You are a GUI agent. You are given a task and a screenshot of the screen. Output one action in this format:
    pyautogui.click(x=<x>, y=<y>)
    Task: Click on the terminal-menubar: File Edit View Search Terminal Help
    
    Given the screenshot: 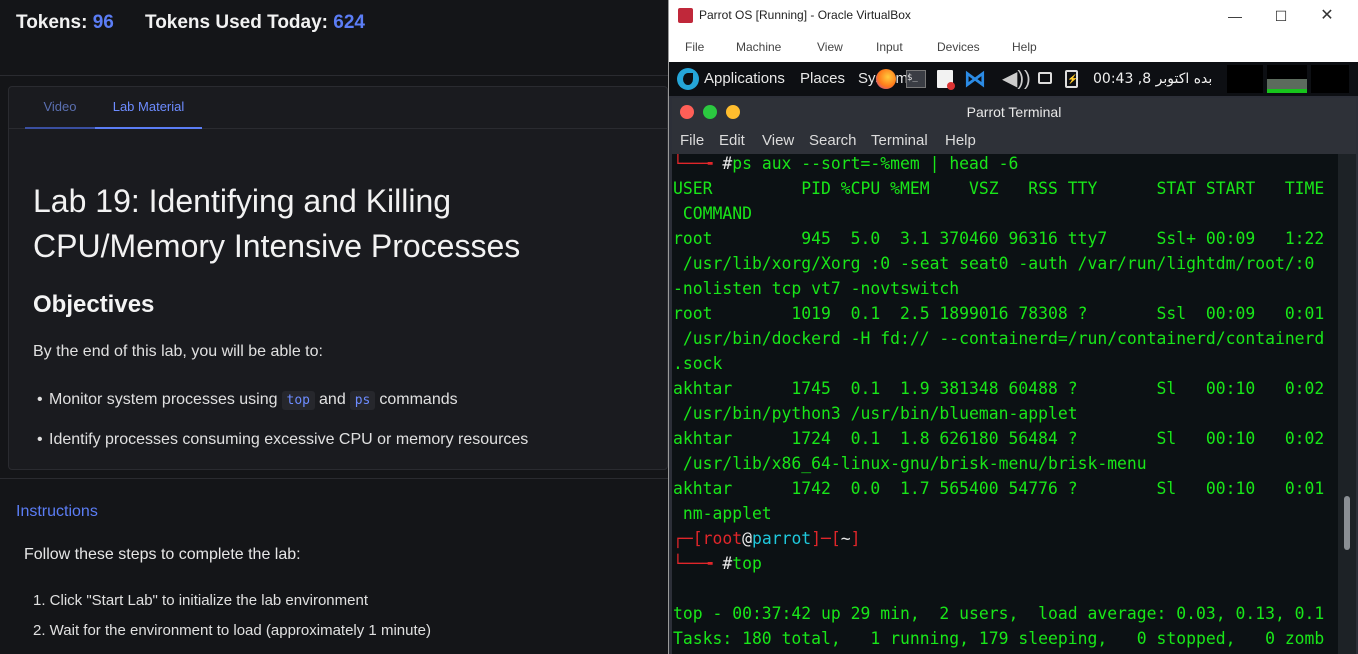 What is the action you would take?
    pyautogui.click(x=1014, y=140)
    